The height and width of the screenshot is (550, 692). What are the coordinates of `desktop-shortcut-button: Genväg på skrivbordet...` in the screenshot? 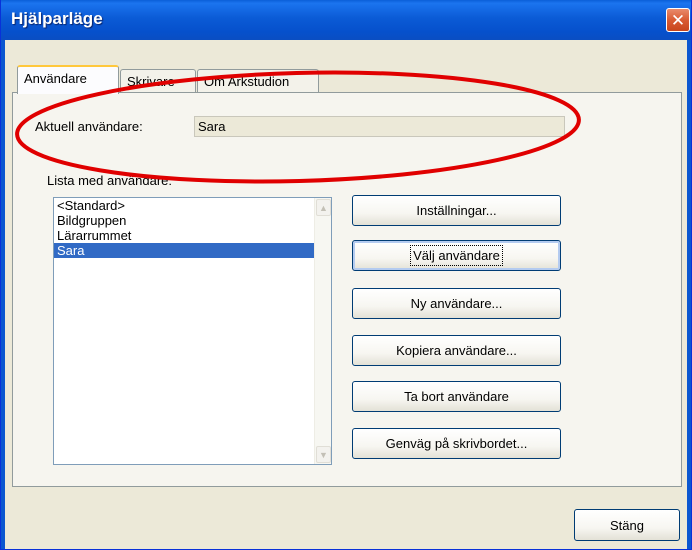 It's located at (456, 443).